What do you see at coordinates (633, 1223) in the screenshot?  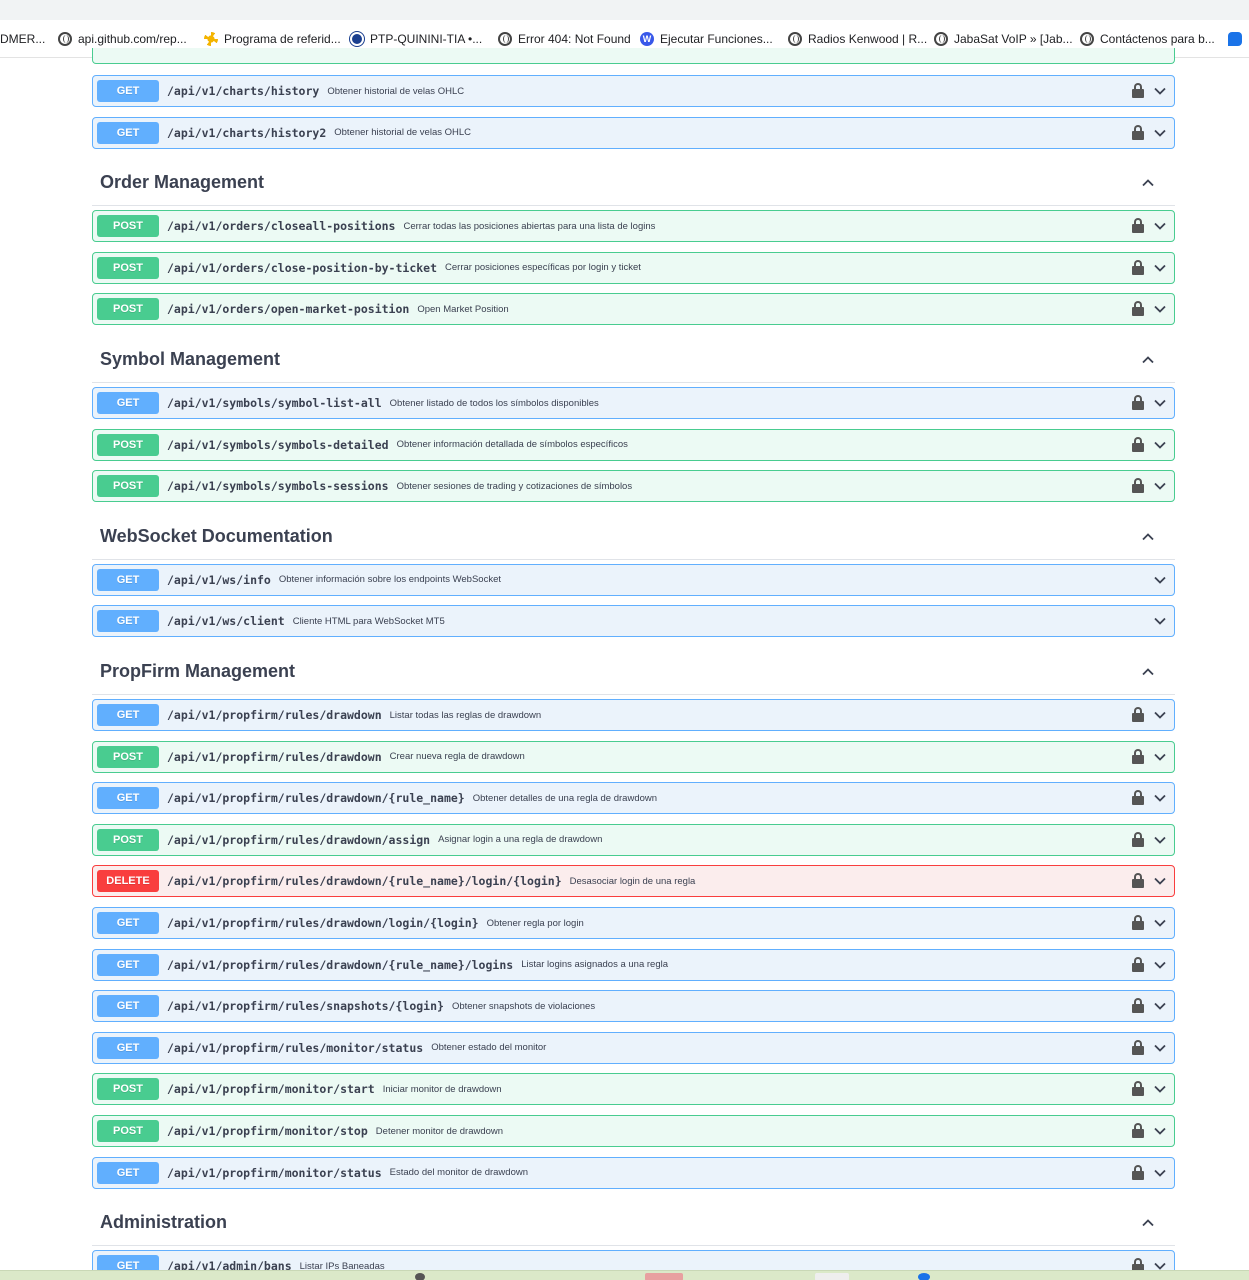 I see `tag-section-administration: Administration` at bounding box center [633, 1223].